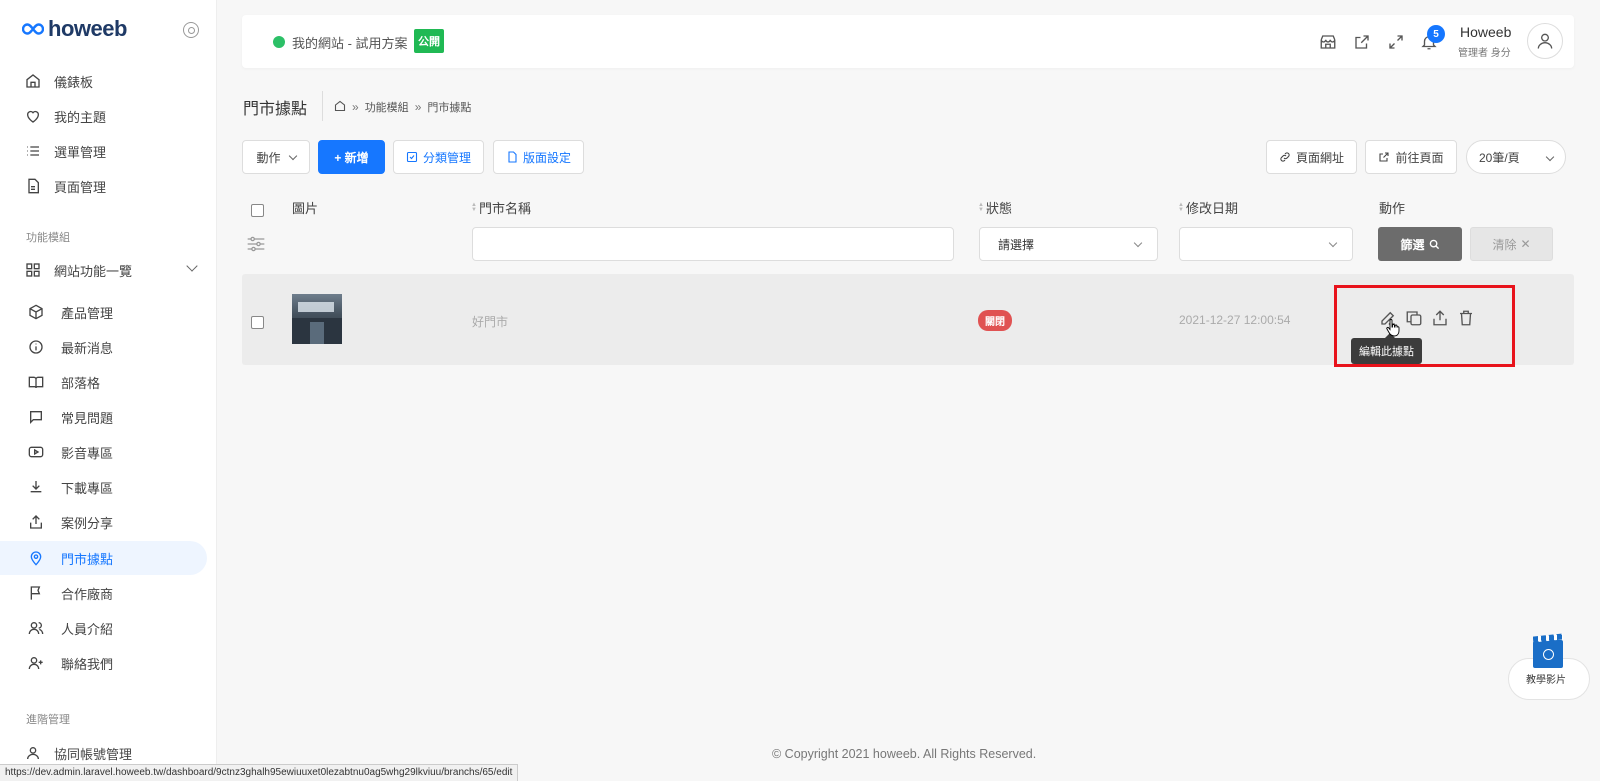 The height and width of the screenshot is (781, 1600). I want to click on layout-settings-label: 版面設定, so click(546, 157).